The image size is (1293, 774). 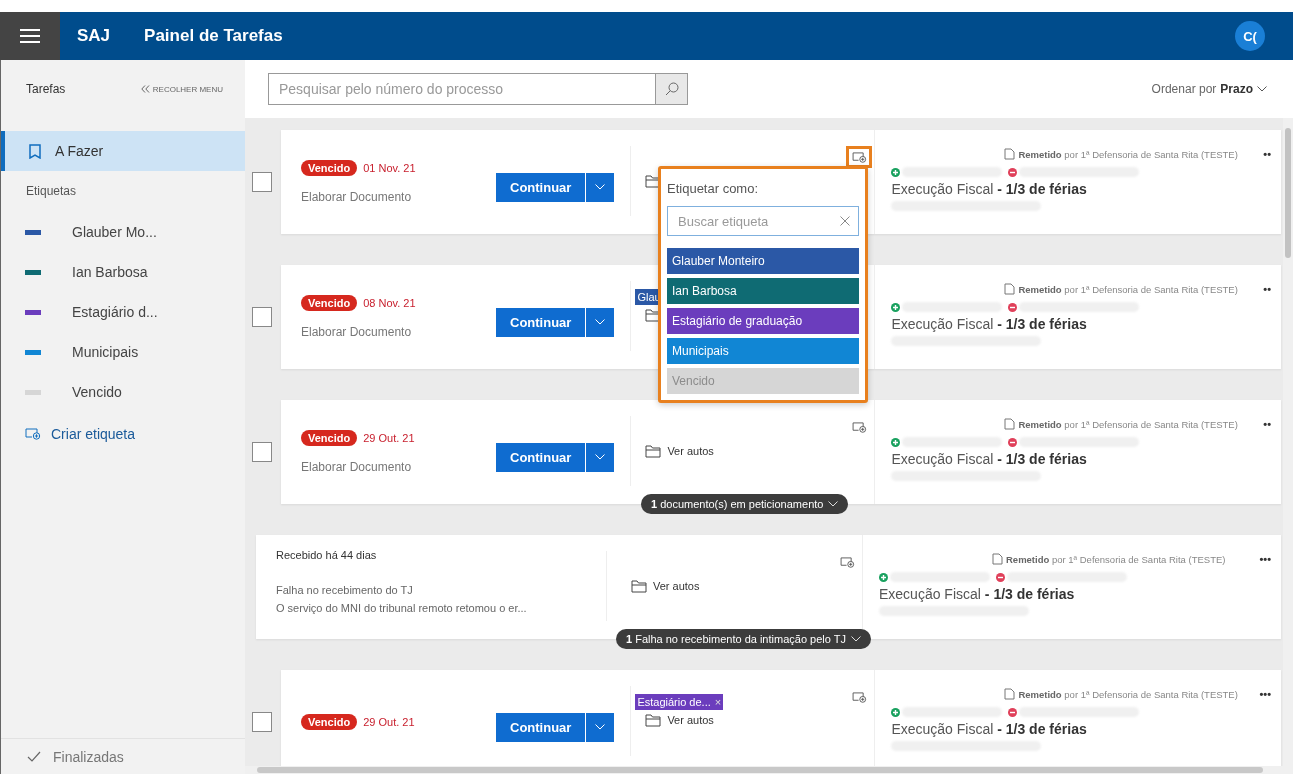 I want to click on due-date: 01 Nov. 21, so click(x=389, y=168).